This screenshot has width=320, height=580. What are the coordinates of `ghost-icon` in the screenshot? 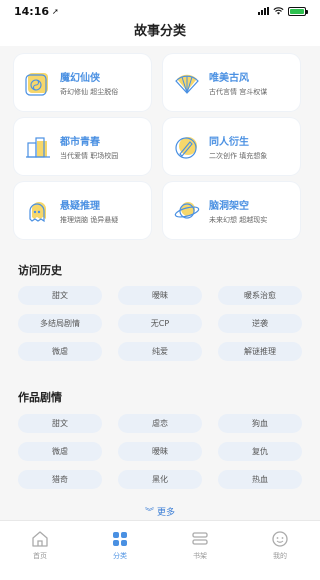 It's located at (37, 211).